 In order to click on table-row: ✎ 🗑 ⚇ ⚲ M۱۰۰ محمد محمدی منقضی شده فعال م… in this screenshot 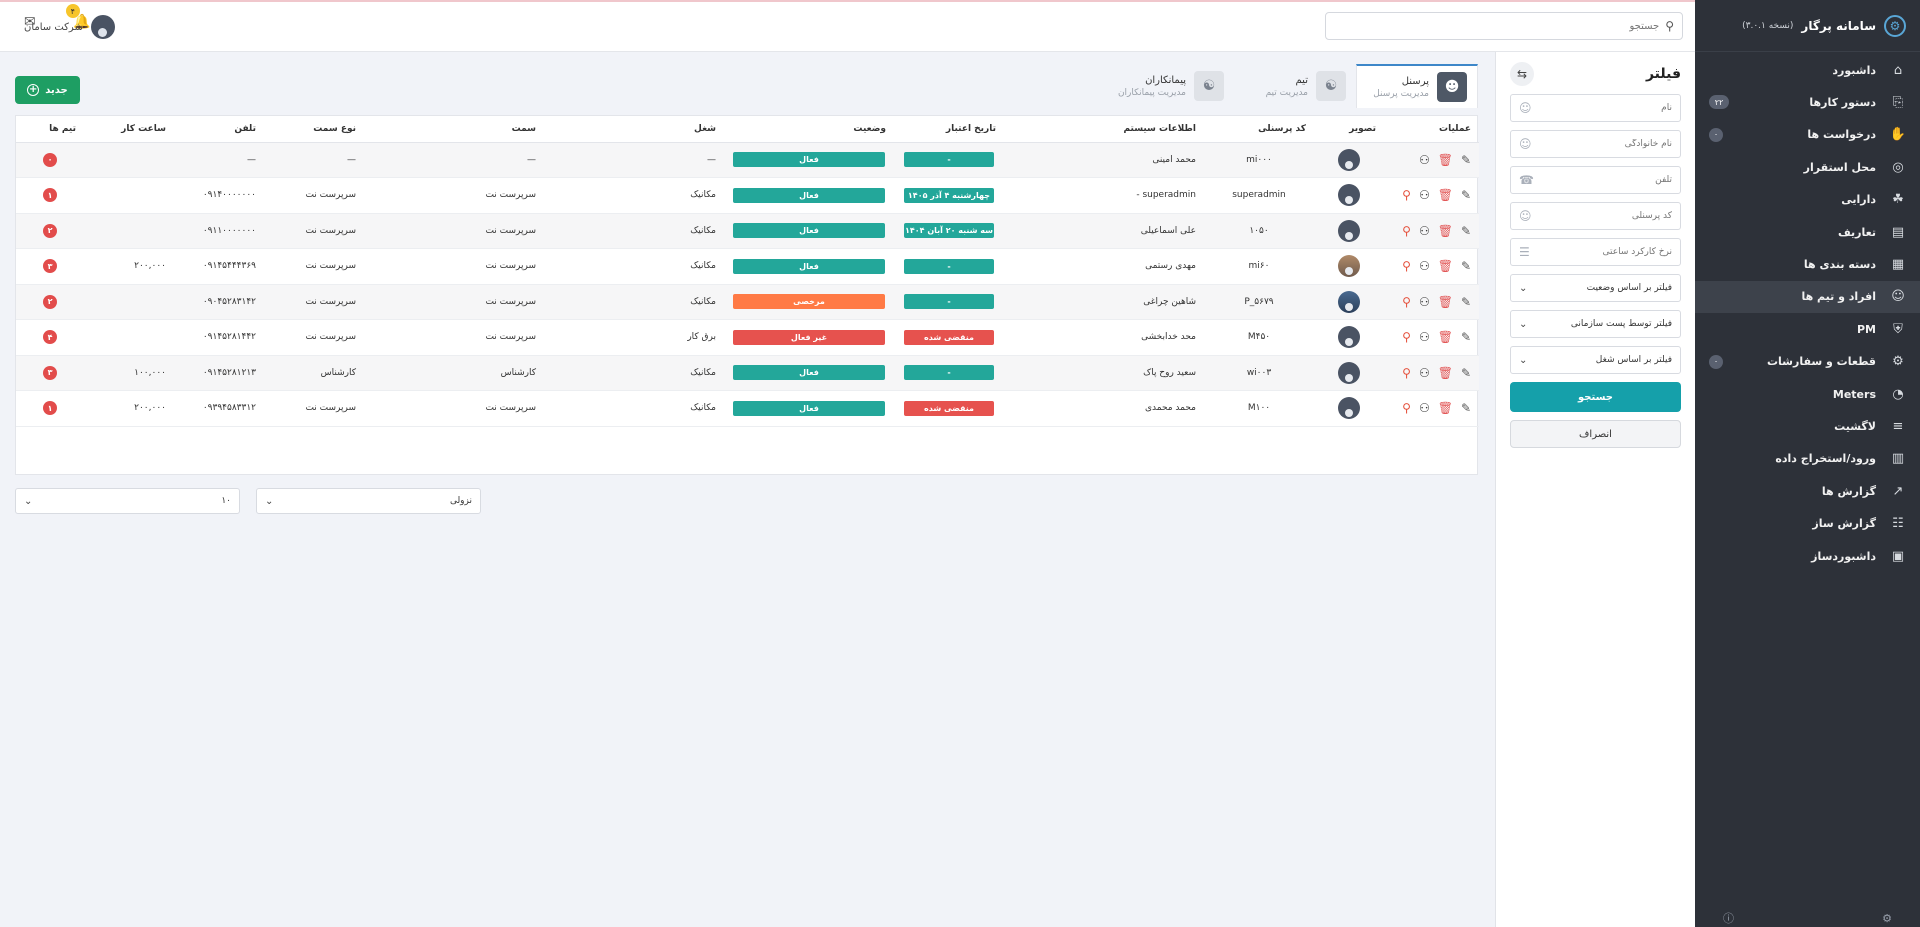, I will do `click(747, 408)`.